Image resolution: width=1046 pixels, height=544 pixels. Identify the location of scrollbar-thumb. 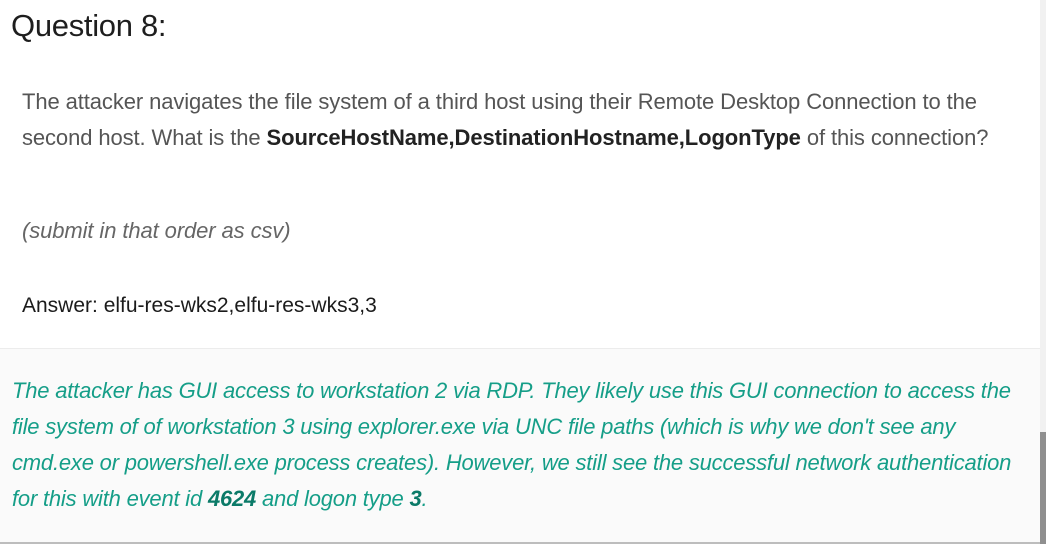
(1043, 488).